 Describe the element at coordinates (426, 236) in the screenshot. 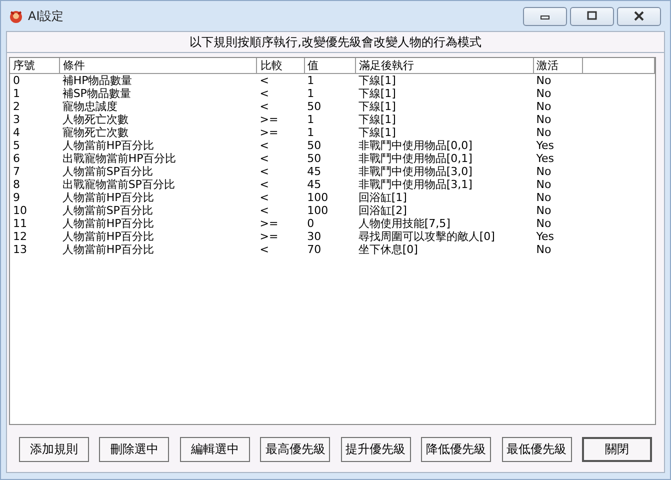

I see `table-cell: 尋找周圍可以攻擊的敵人[0]` at that location.